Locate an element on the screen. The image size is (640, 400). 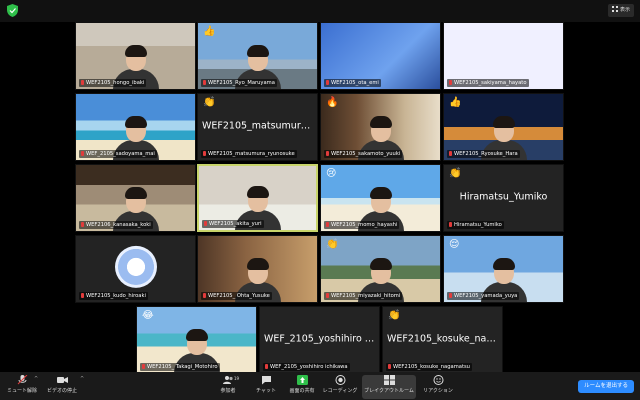
participant-tile: WEF_2105_sadoyama_mai is located at coordinates (135, 127).